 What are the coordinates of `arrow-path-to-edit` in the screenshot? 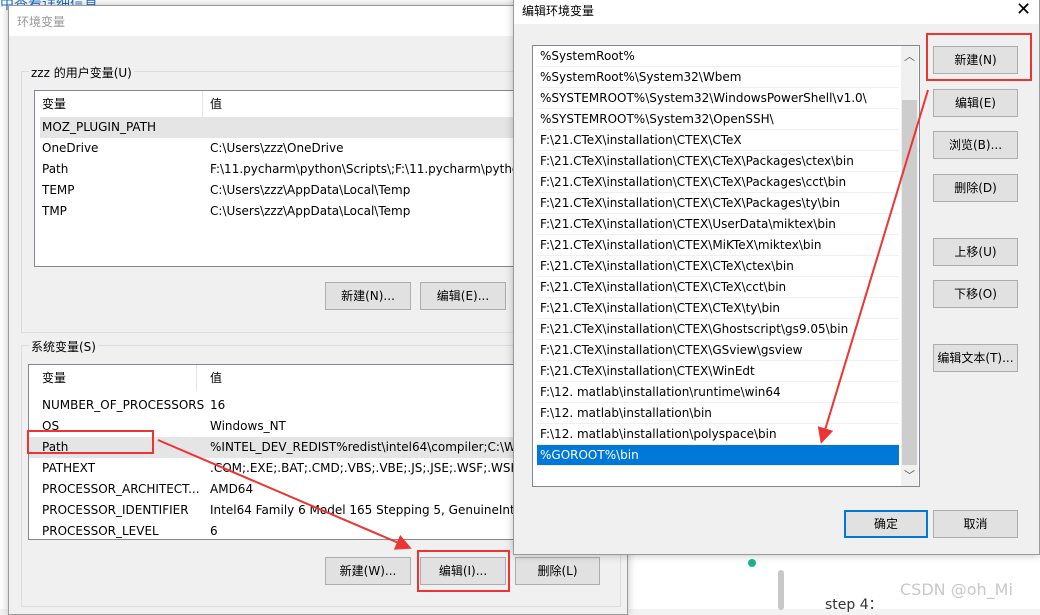 It's located at (284, 494).